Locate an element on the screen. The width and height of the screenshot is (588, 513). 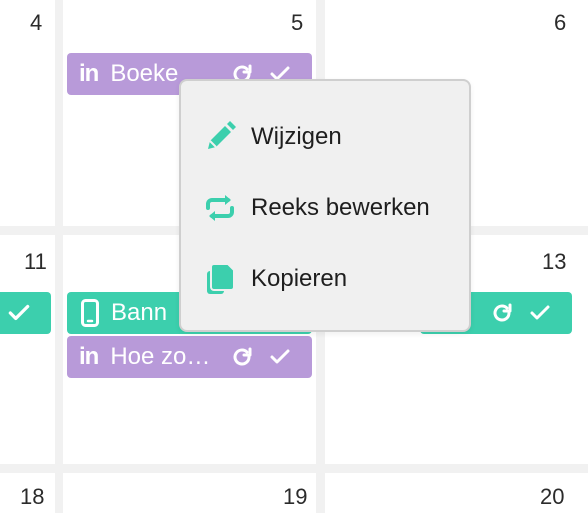
day-number: 20 is located at coordinates (552, 496).